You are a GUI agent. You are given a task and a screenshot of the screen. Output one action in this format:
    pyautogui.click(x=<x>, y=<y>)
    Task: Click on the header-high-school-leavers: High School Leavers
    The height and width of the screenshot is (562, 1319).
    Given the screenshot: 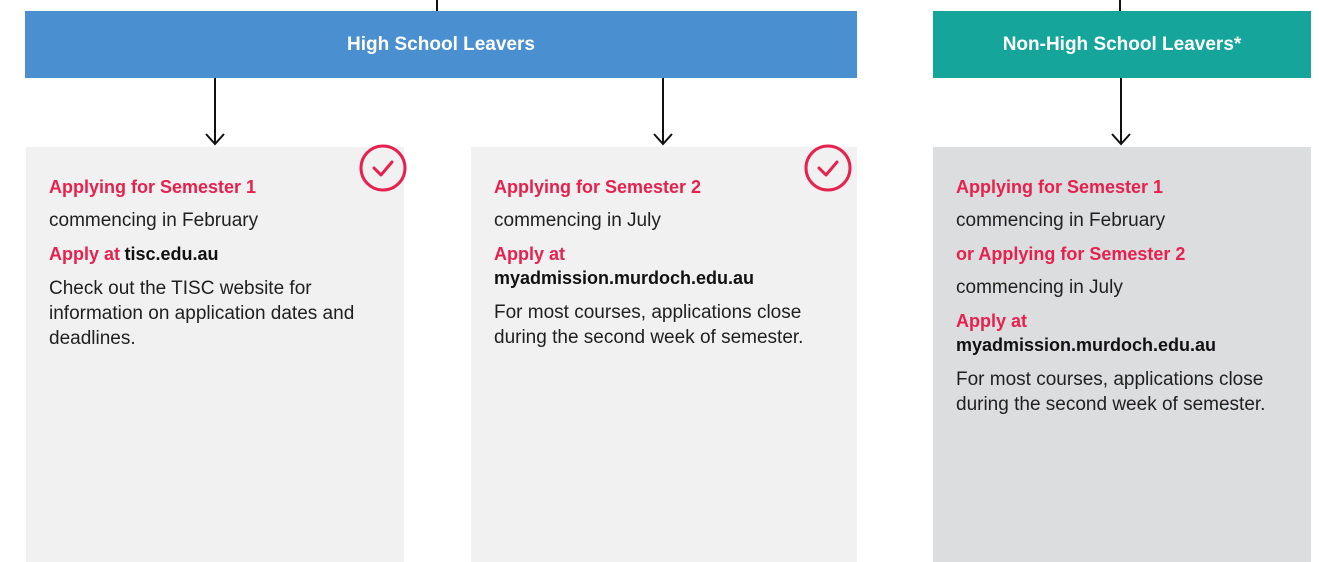 What is the action you would take?
    pyautogui.click(x=441, y=44)
    